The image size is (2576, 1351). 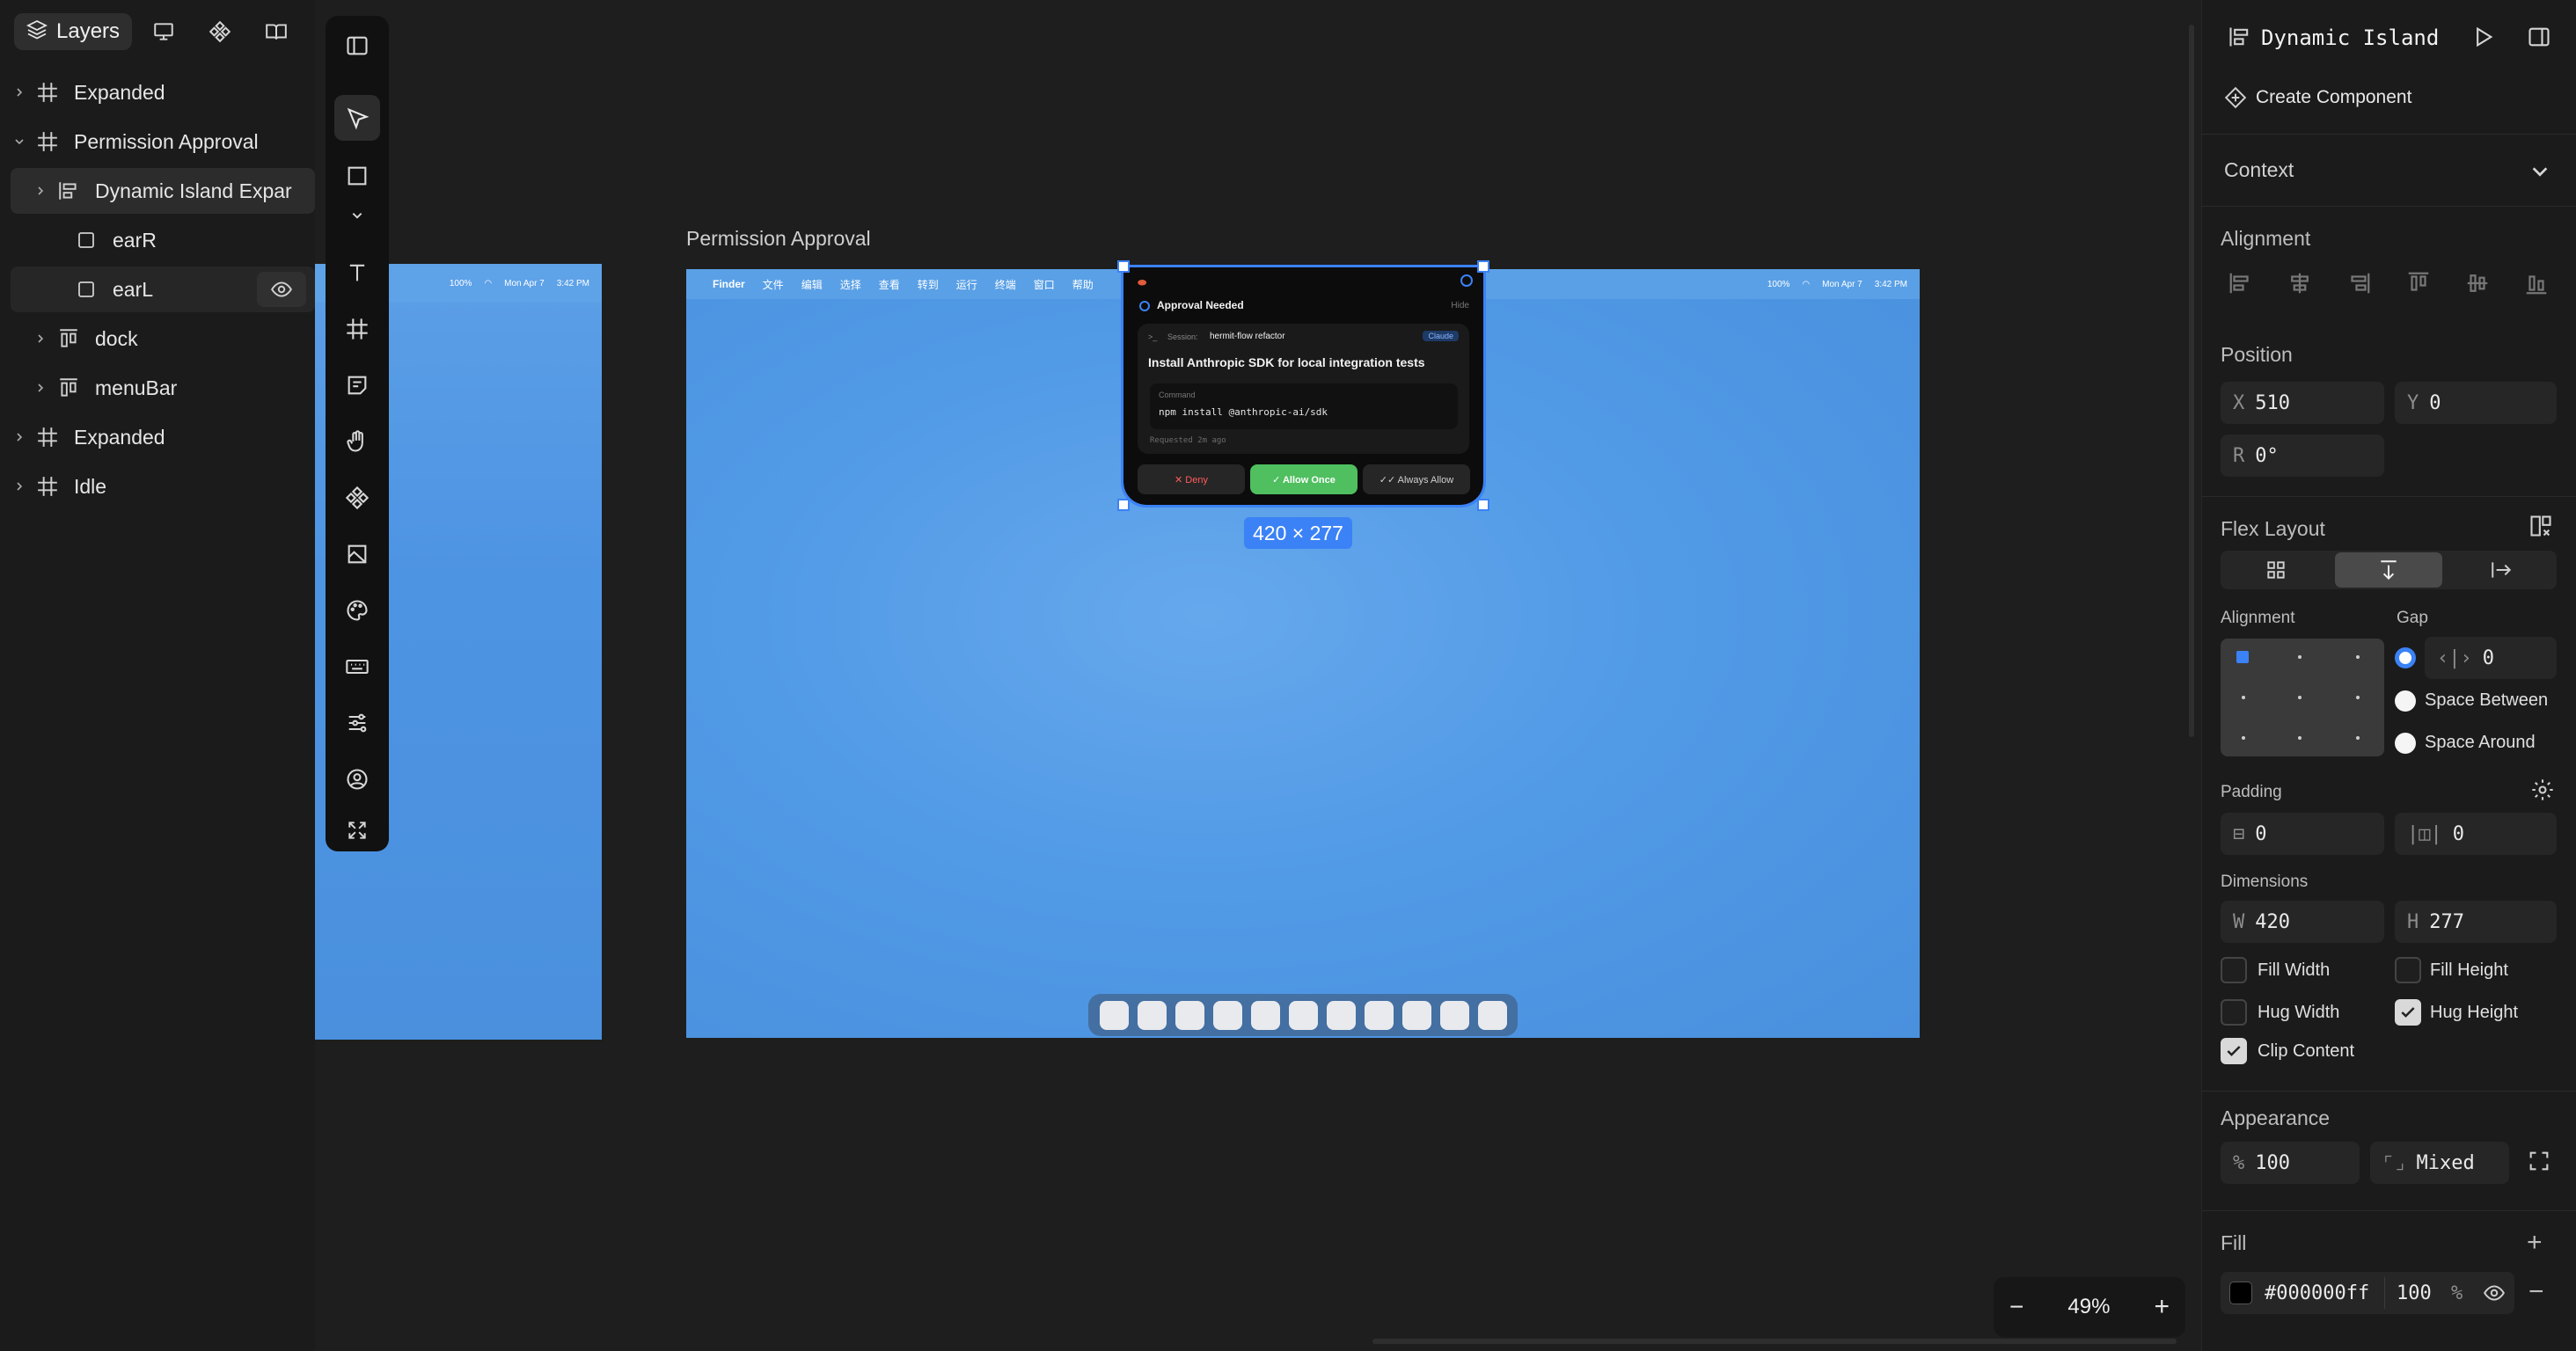 I want to click on resize-handle-bottom-right, so click(x=1483, y=505).